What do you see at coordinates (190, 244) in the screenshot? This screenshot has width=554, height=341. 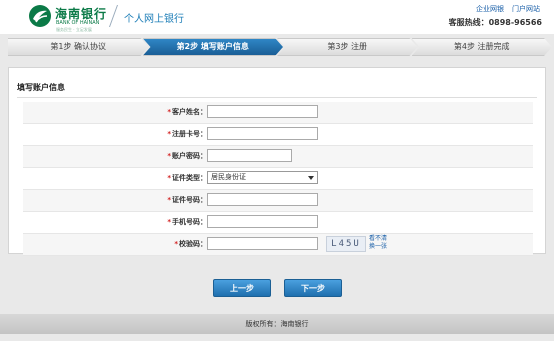 I see `captcha-label: *校验码：` at bounding box center [190, 244].